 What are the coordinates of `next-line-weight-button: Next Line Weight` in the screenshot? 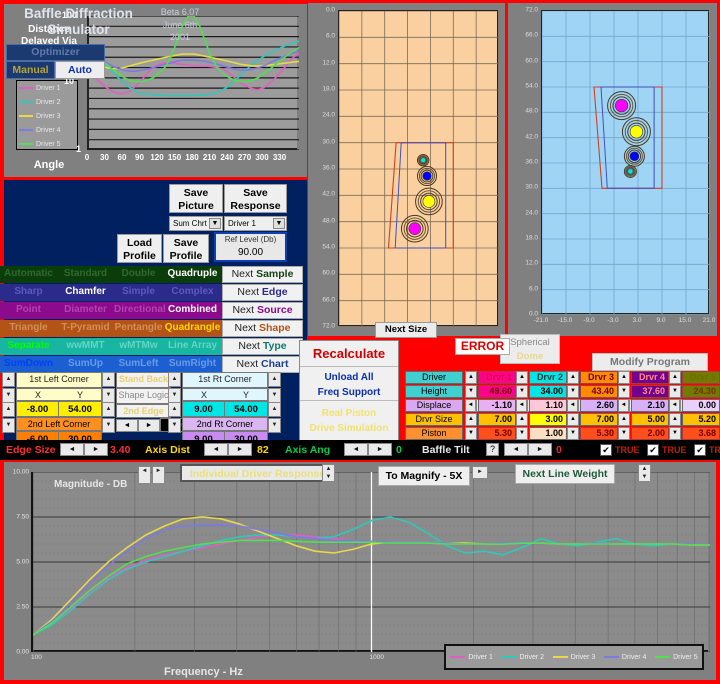 It's located at (565, 474).